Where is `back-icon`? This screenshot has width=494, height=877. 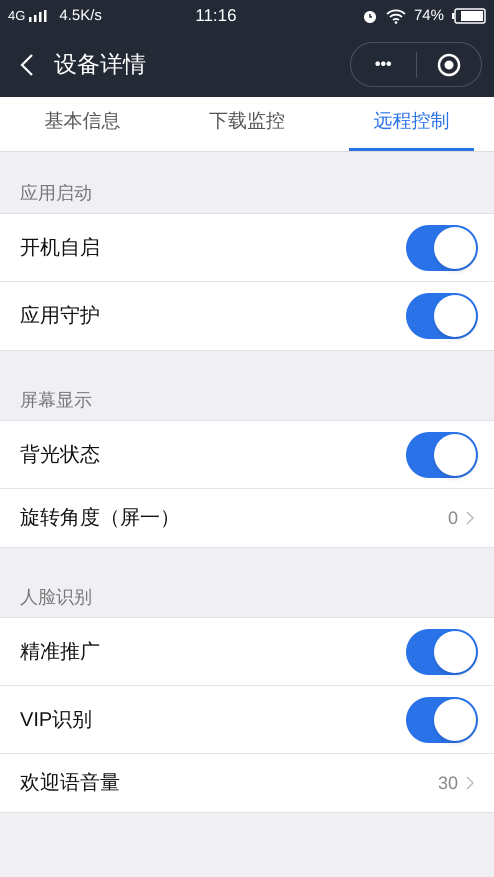
back-icon is located at coordinates (27, 64).